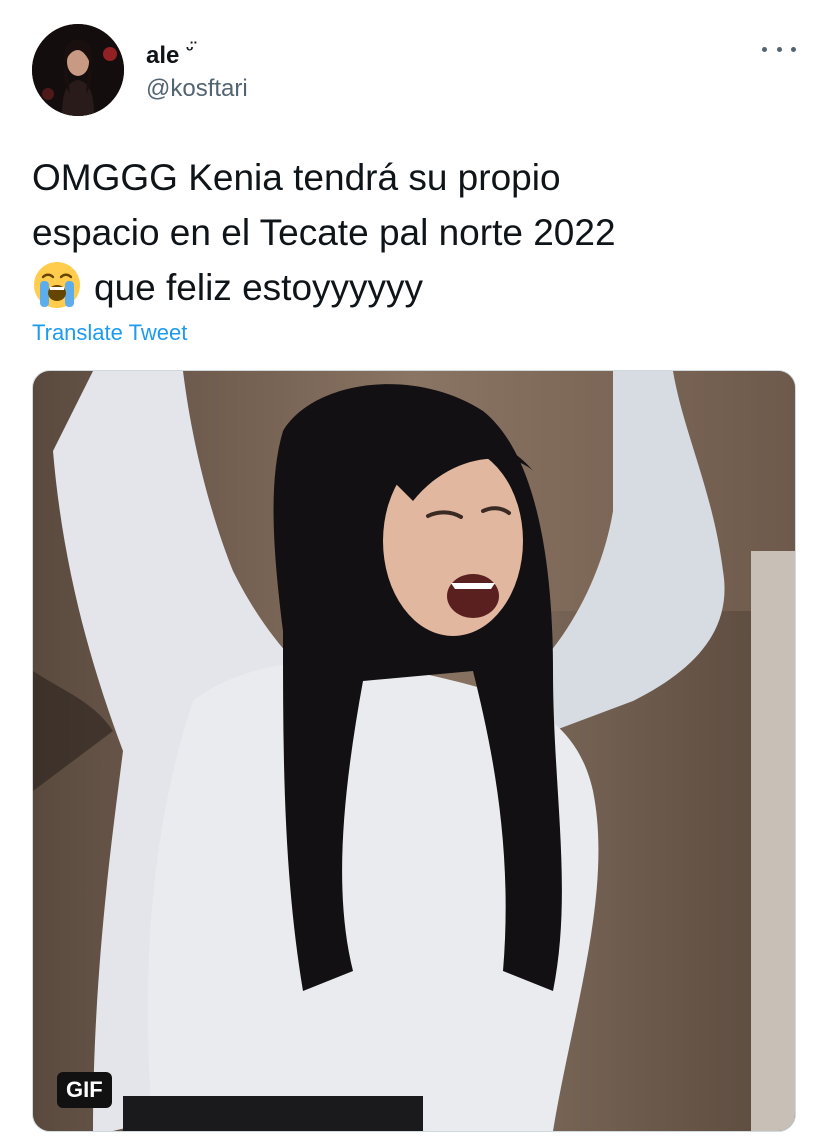 This screenshot has width=828, height=1145. I want to click on gif-badge: GIF, so click(84, 1090).